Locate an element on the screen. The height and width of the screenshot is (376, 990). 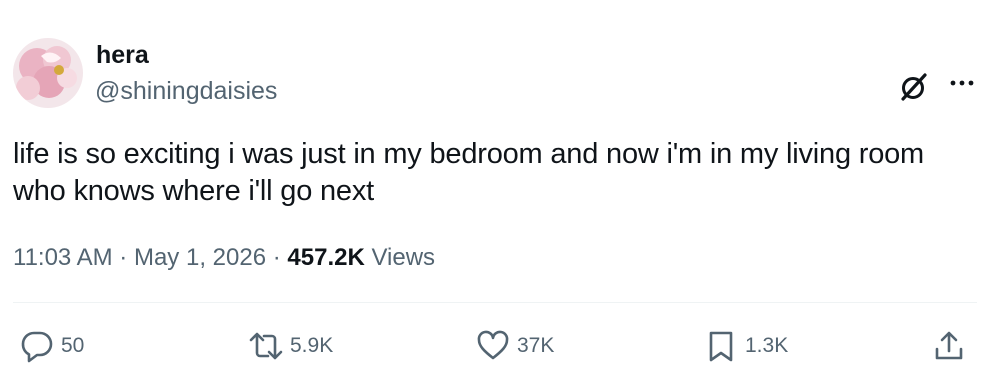
retweet-count: 5.9K is located at coordinates (312, 345).